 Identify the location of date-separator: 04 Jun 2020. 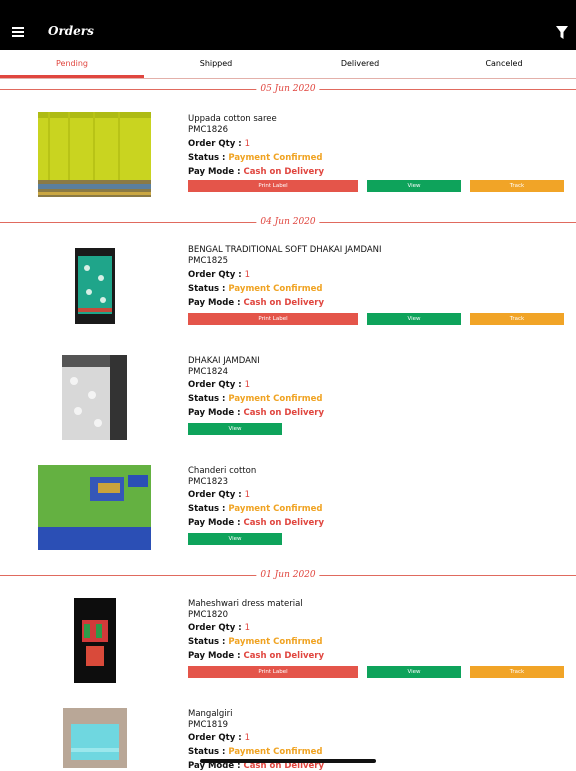
(288, 222).